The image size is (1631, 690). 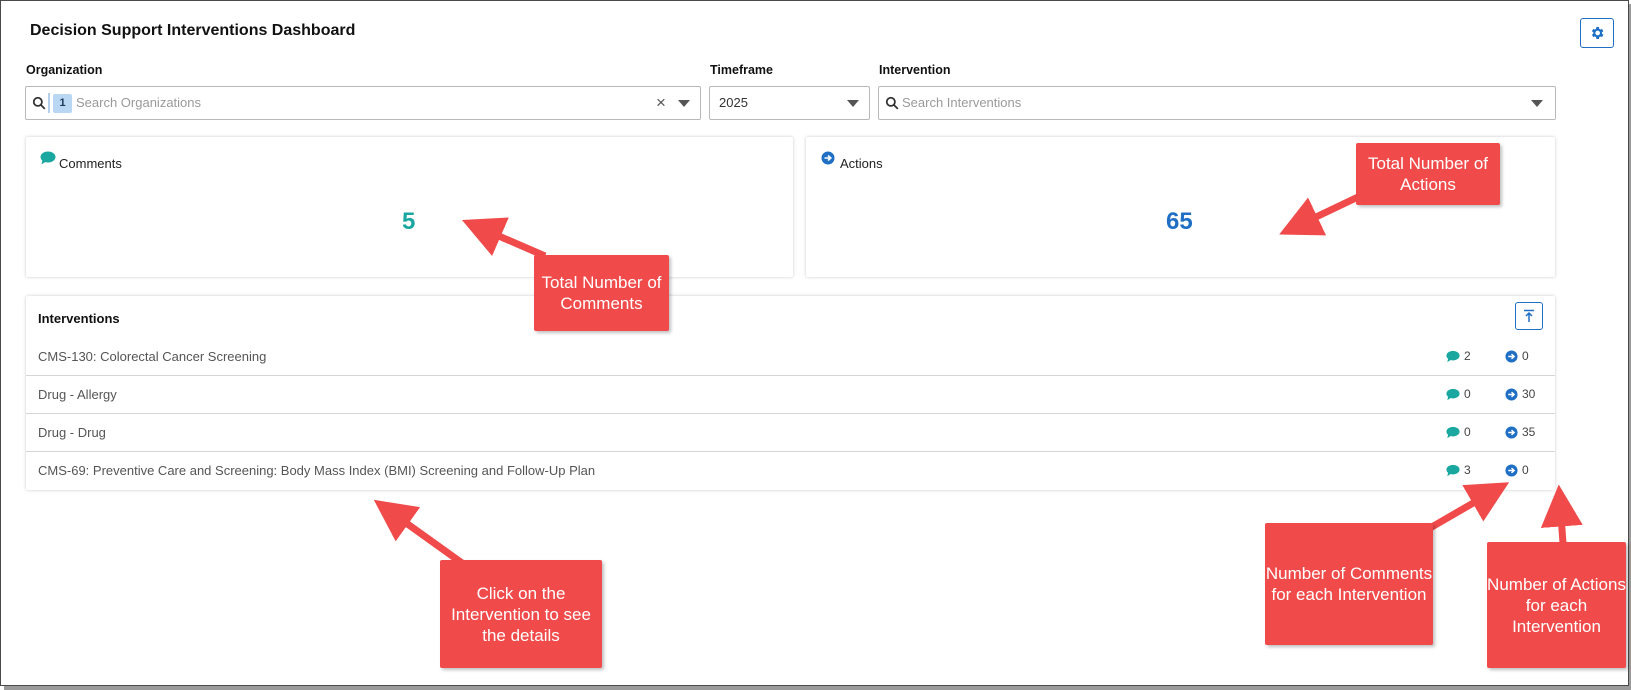 What do you see at coordinates (817, 688) in the screenshot?
I see `window-shadow` at bounding box center [817, 688].